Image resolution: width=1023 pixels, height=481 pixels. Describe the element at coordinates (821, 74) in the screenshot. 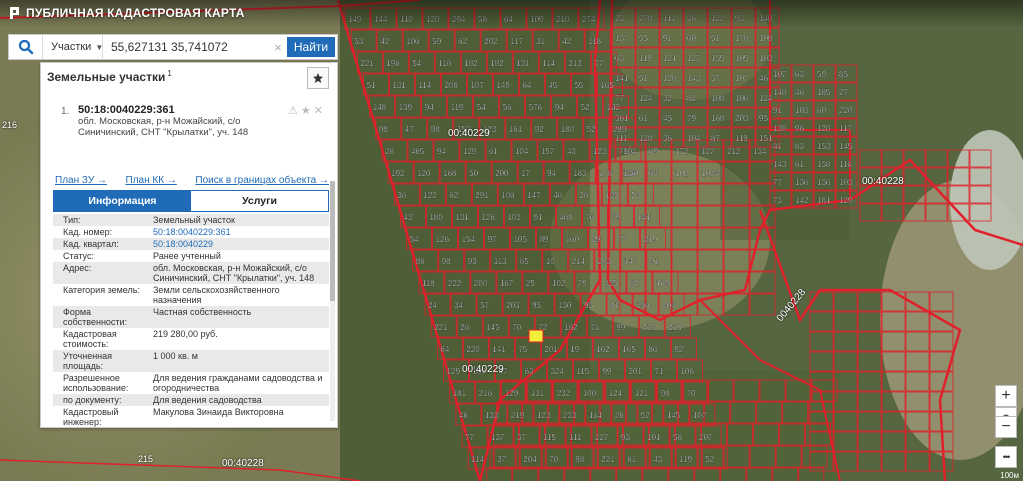

I see `parcel-number-label: 59` at that location.